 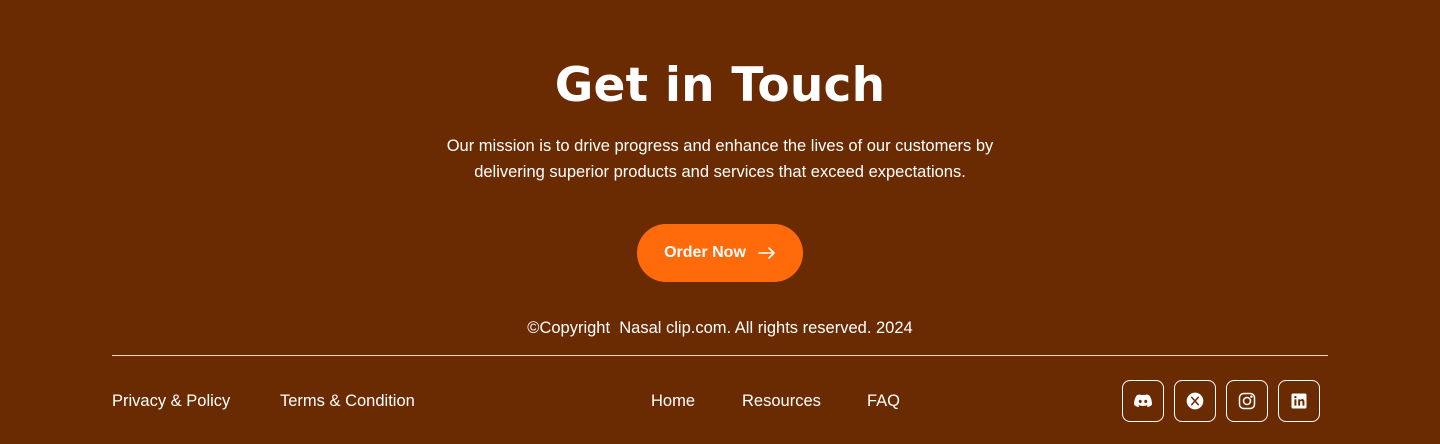 I want to click on resources-link: Resources, so click(x=781, y=401).